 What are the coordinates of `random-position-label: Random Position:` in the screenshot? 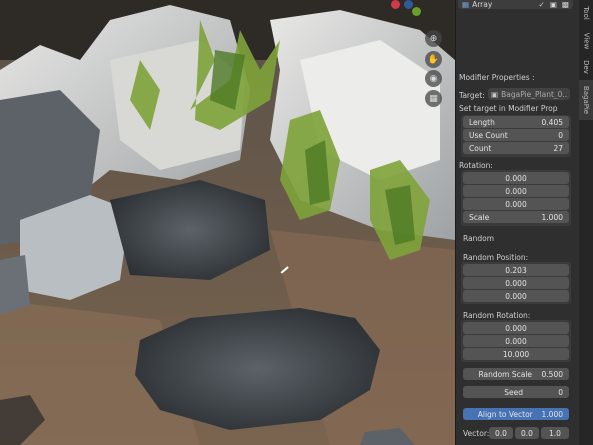 It's located at (496, 257).